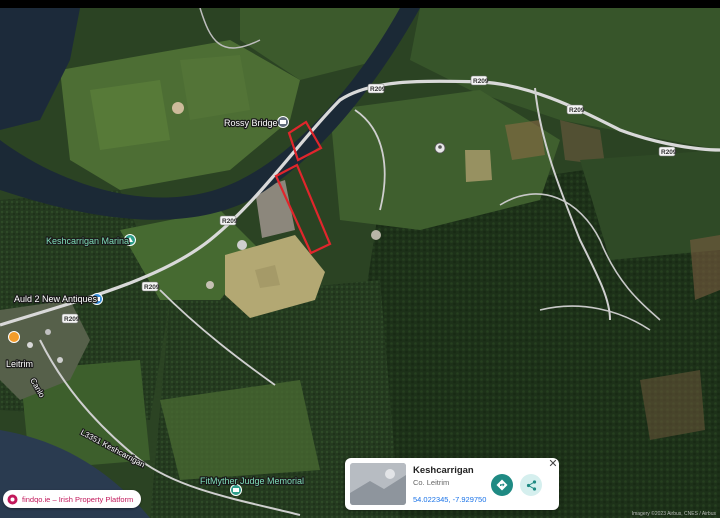 The height and width of the screenshot is (518, 720). What do you see at coordinates (478, 166) in the screenshot?
I see `field-lightpatch` at bounding box center [478, 166].